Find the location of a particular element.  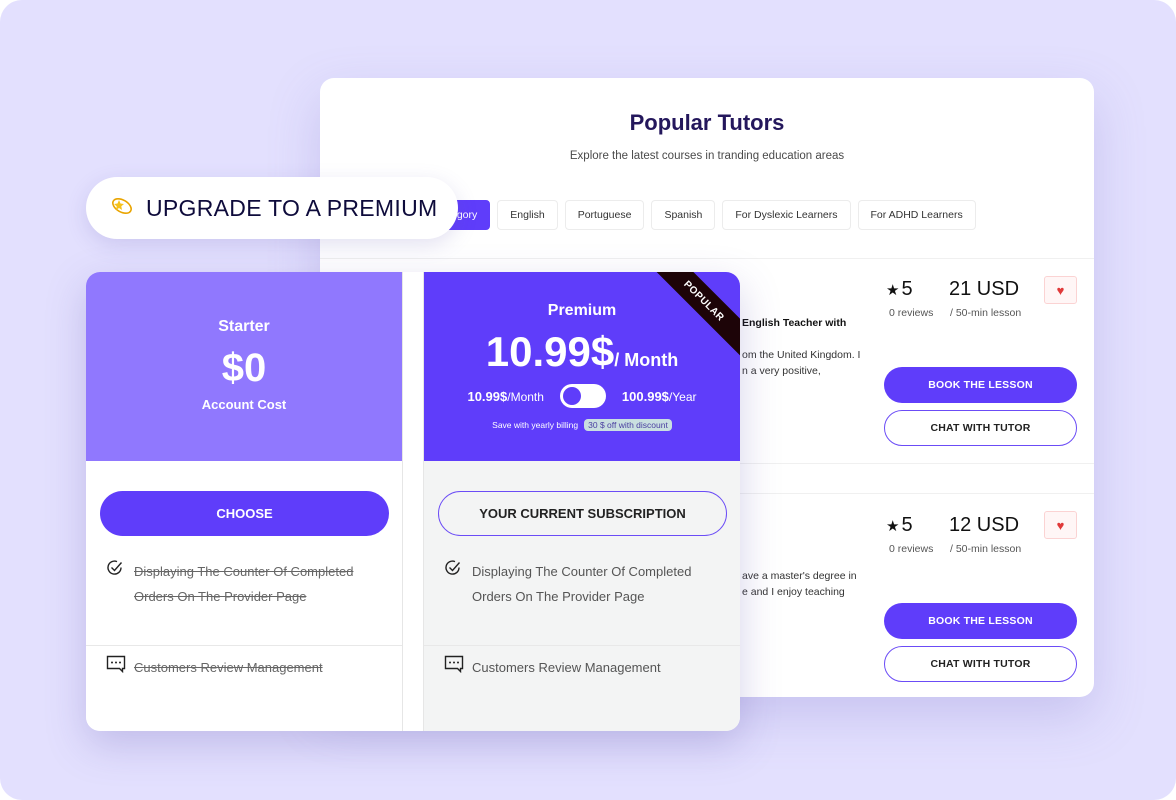

tutor-price: 21 USD is located at coordinates (984, 289).